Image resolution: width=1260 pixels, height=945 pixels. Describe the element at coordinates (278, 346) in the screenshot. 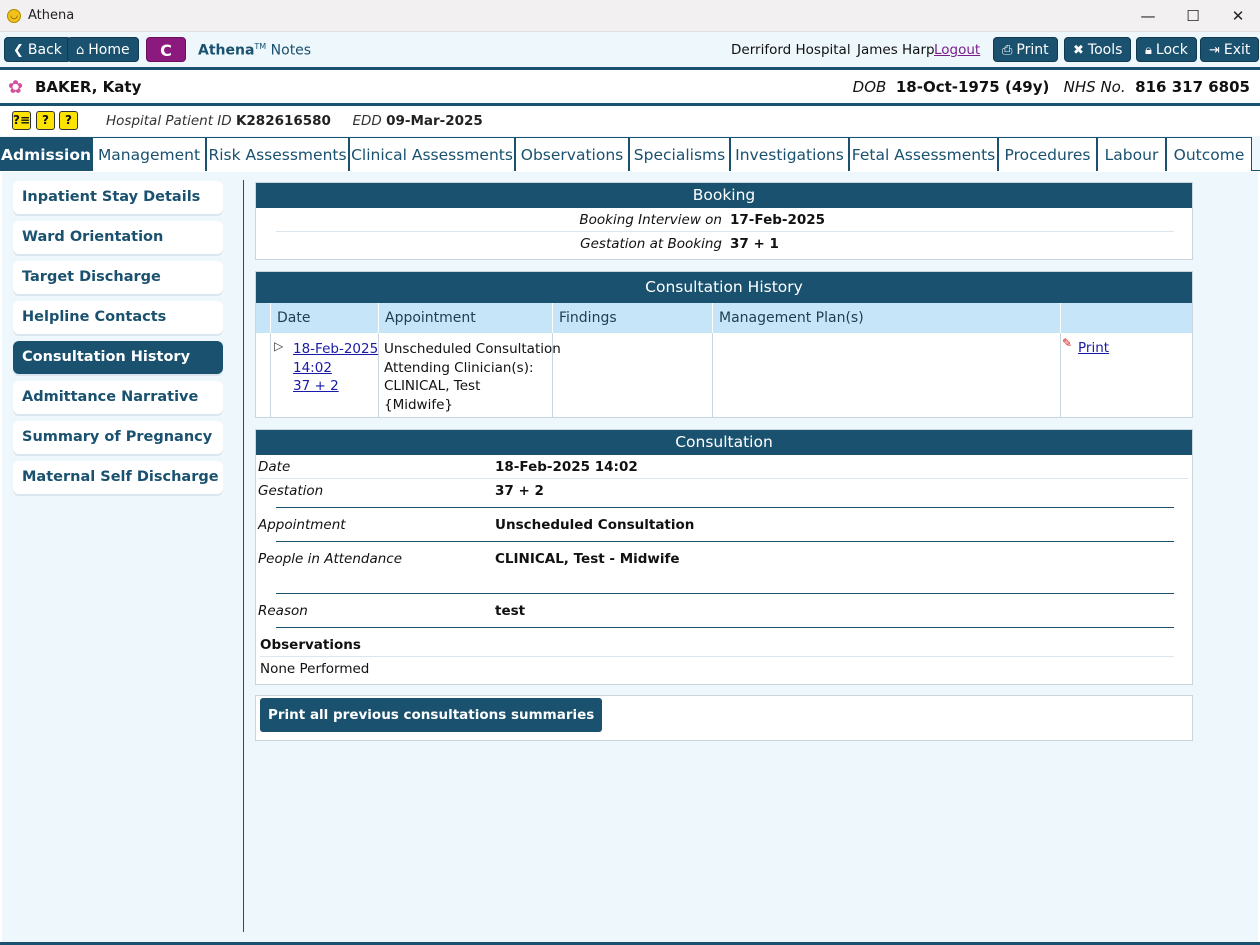

I see `expand-row-icon: ▷` at that location.